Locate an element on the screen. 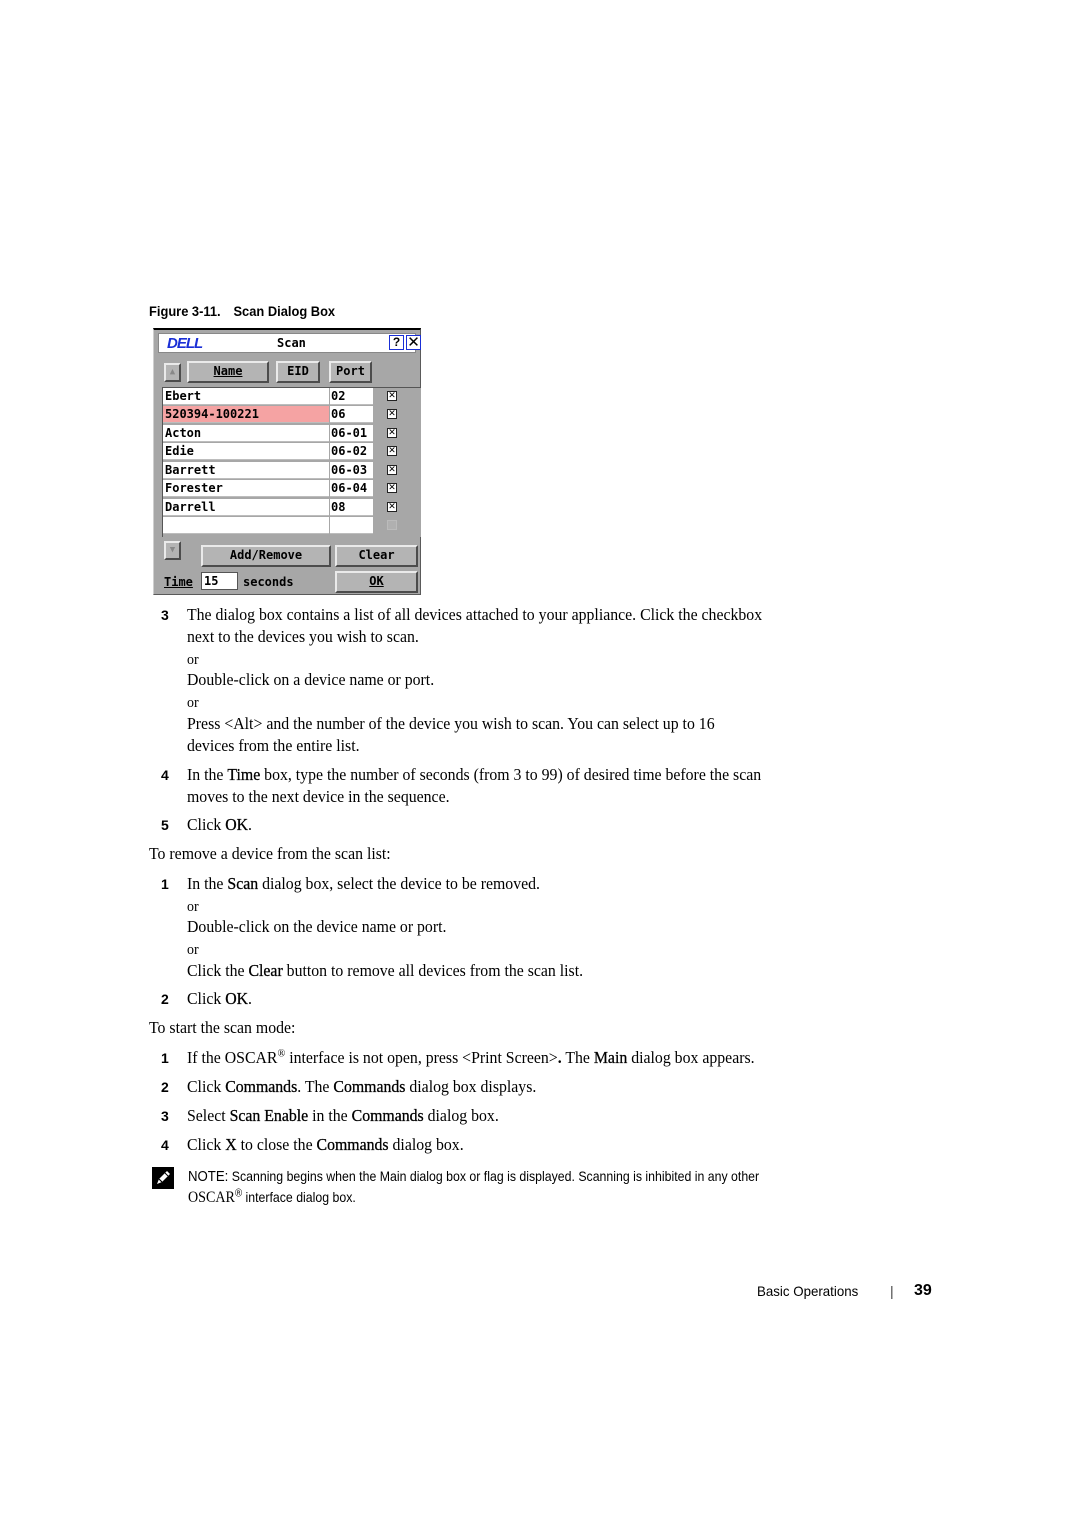 This screenshot has width=1080, height=1528. add-remove-button: Add/Remove is located at coordinates (266, 556).